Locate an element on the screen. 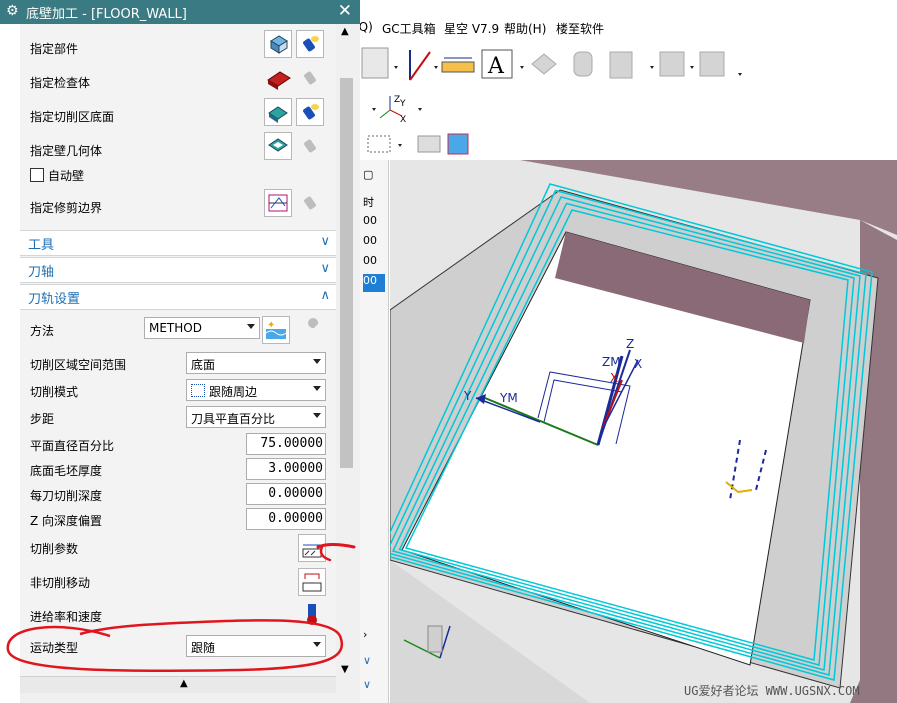  annotation-marks is located at coordinates (181, 608).